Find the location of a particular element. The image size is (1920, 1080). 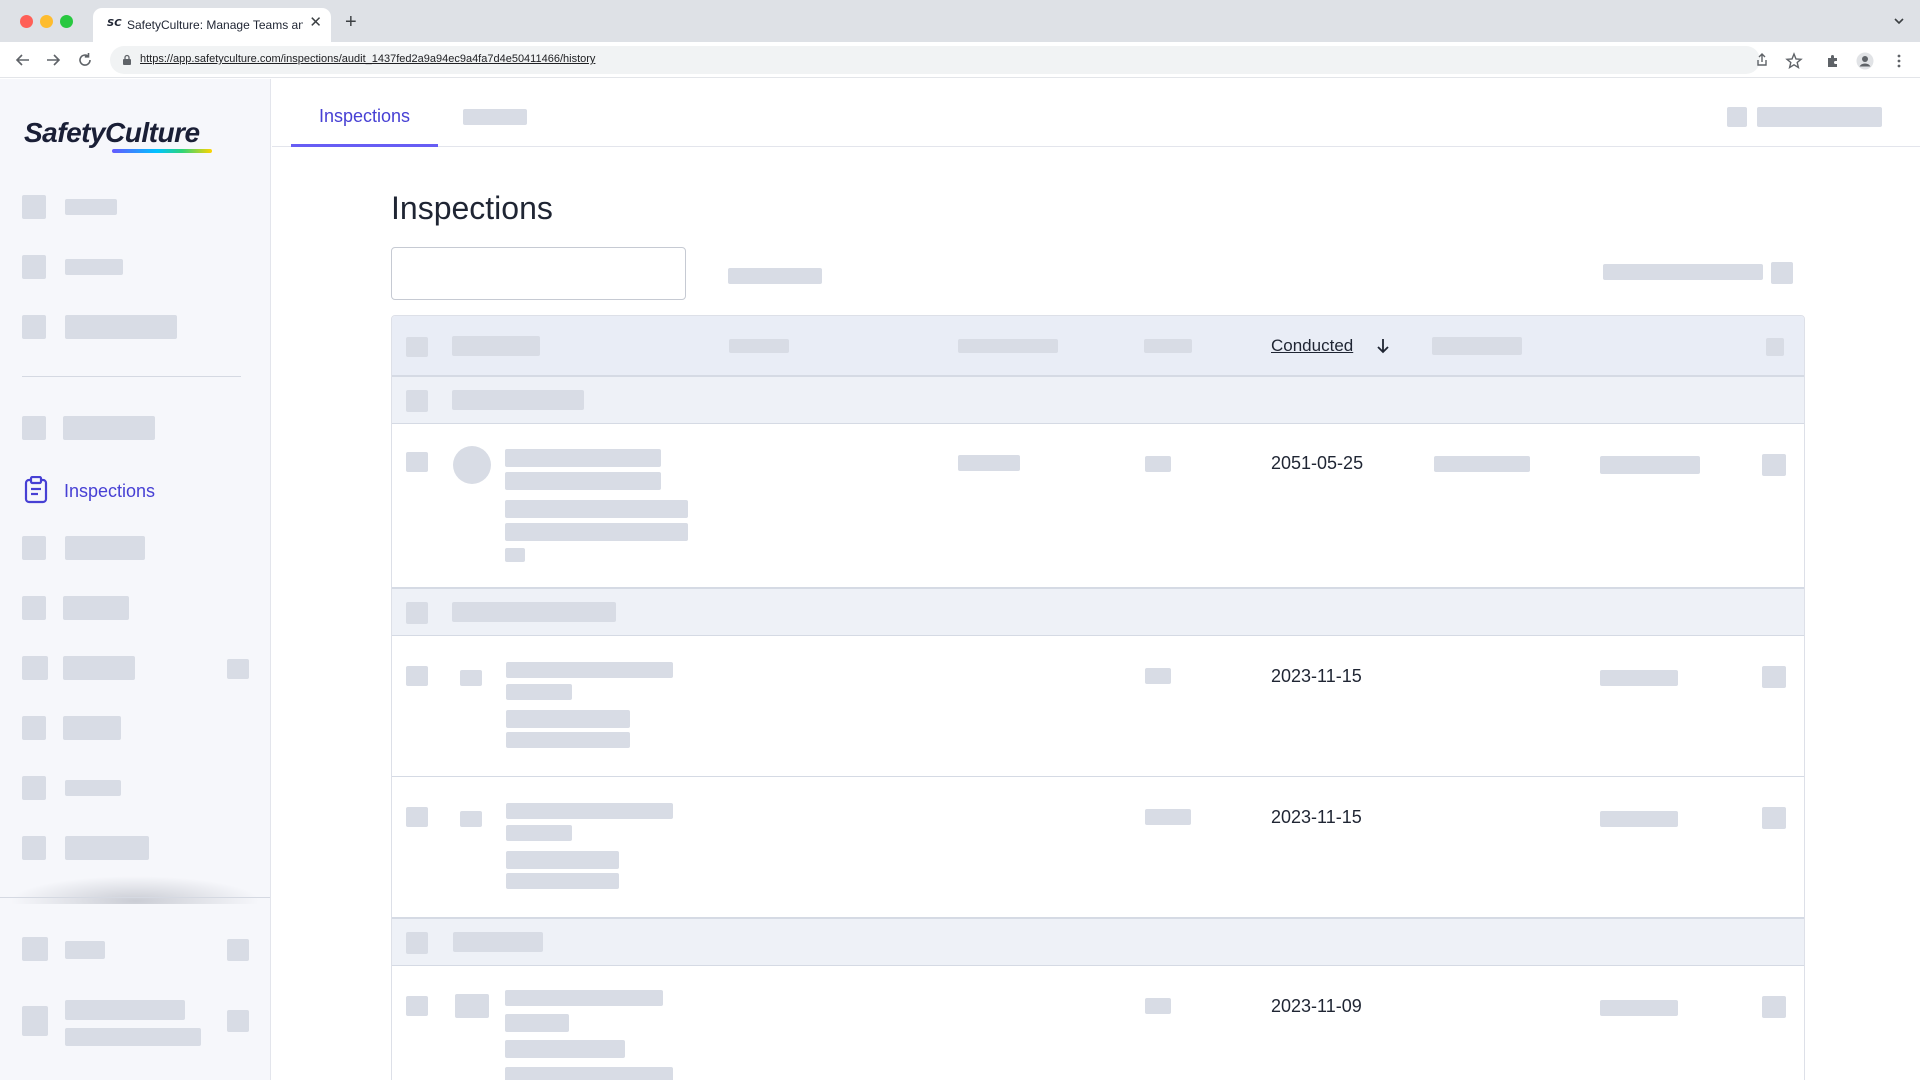

header-action-label-placeholder is located at coordinates (1819, 117).